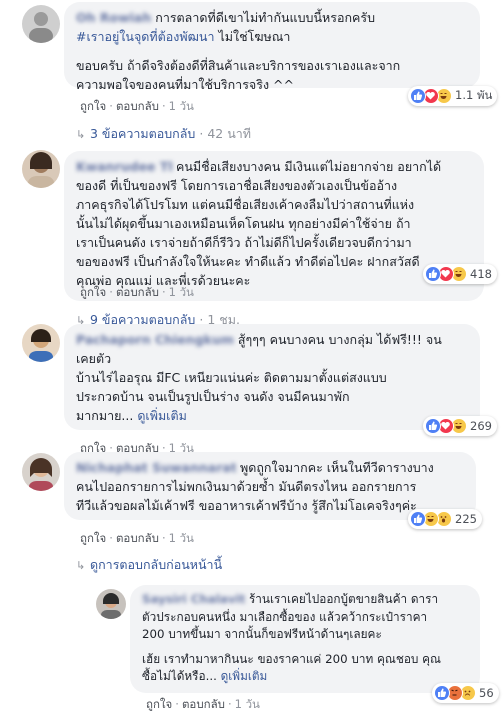 This screenshot has width=503, height=712. Describe the element at coordinates (305, 647) in the screenshot. I see `reply-text-line` at that location.